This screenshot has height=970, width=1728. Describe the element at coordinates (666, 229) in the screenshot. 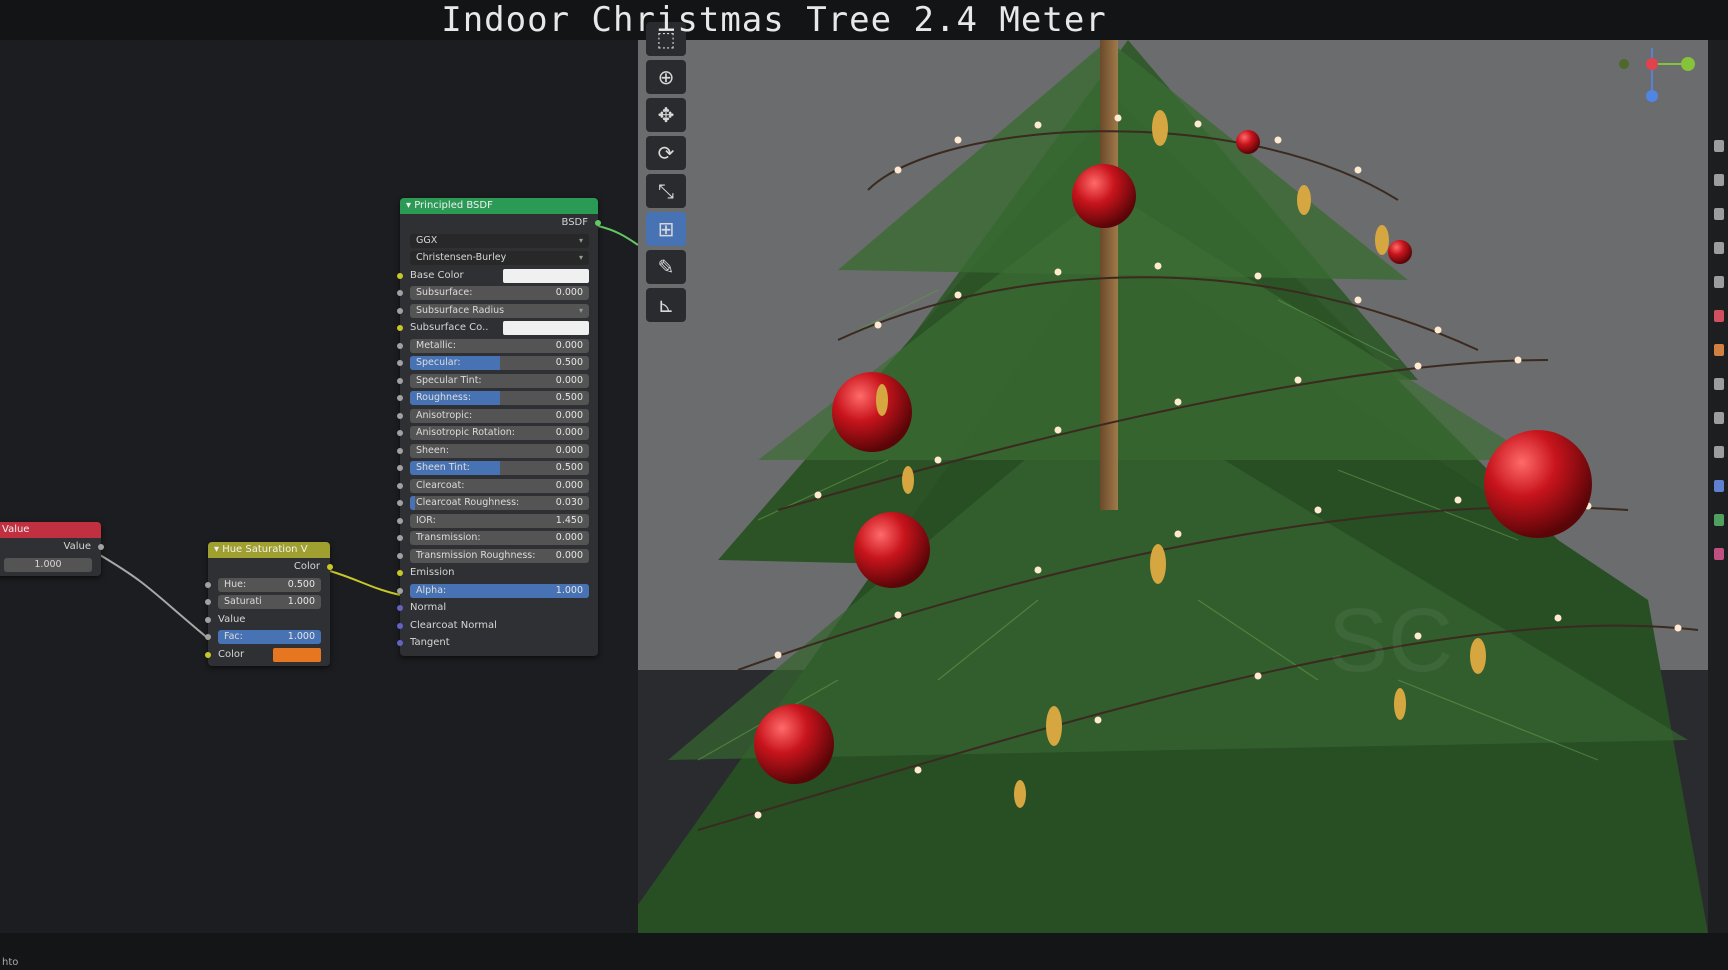

I see `transform-icon: ⊞` at that location.